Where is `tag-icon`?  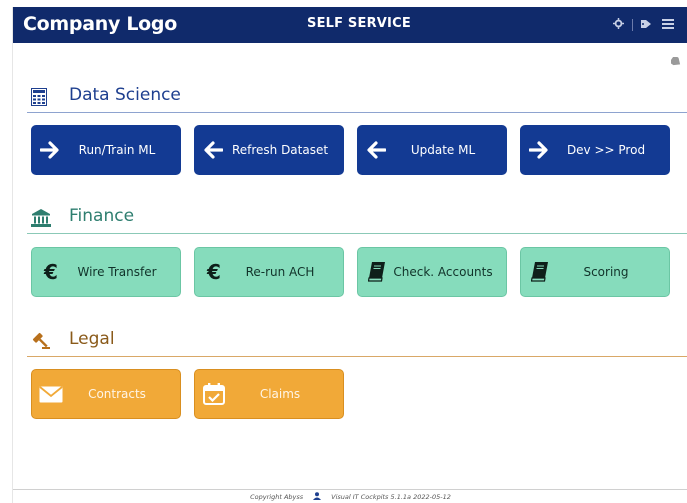 tag-icon is located at coordinates (675, 60).